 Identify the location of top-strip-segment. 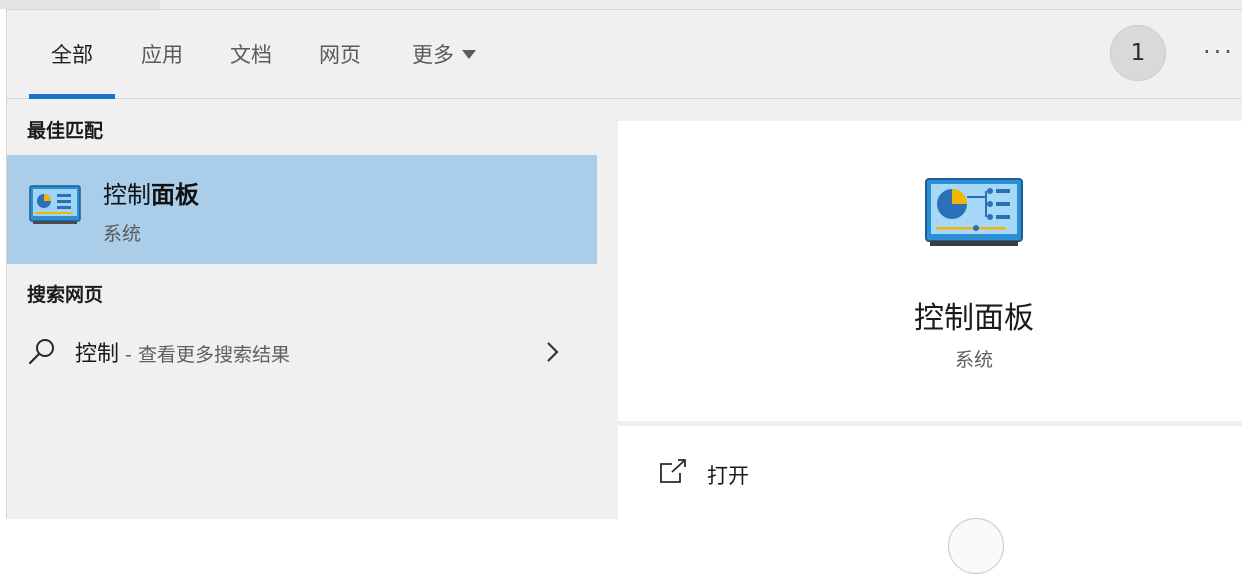
(80, 4).